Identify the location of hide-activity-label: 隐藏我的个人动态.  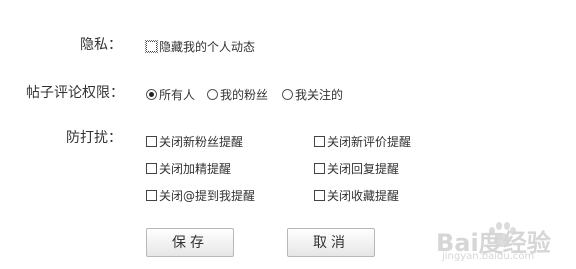
(207, 47).